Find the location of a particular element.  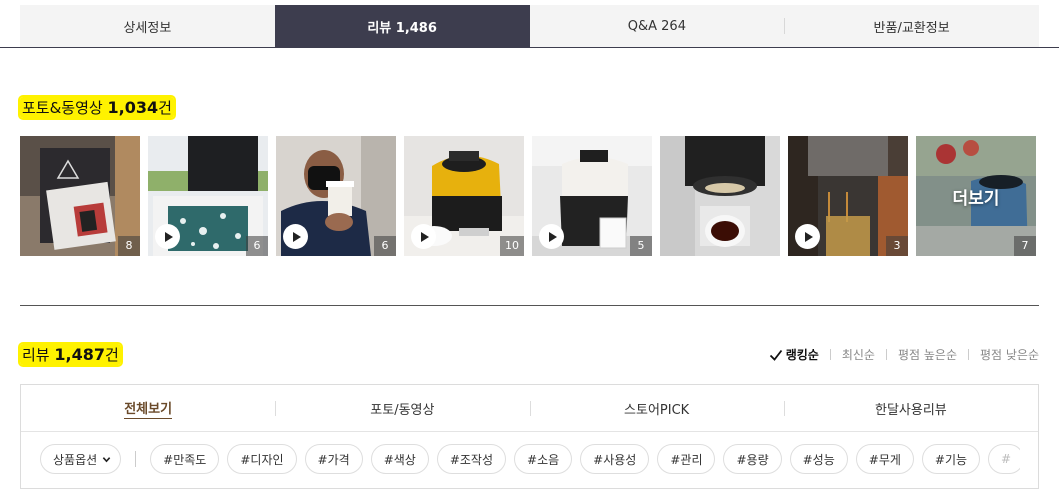

tag-chip-noise: #소음 is located at coordinates (543, 459).